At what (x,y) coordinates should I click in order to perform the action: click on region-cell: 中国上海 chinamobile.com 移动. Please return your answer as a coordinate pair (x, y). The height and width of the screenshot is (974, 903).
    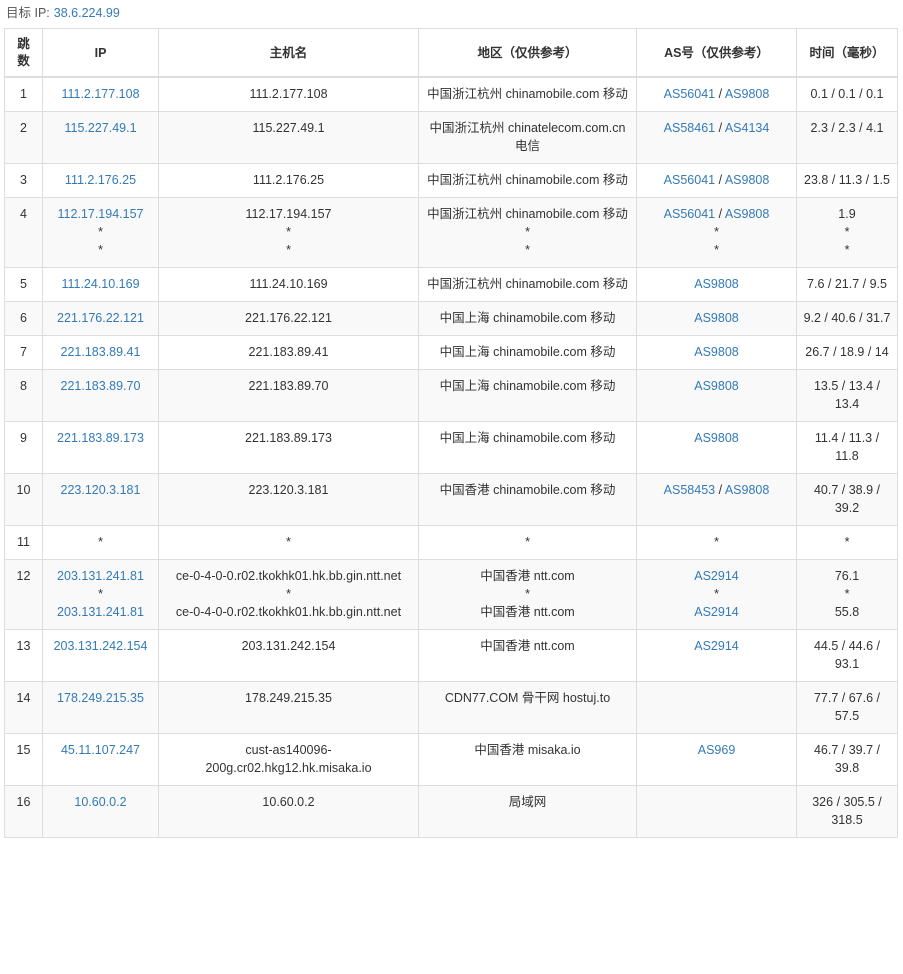
    Looking at the image, I should click on (527, 318).